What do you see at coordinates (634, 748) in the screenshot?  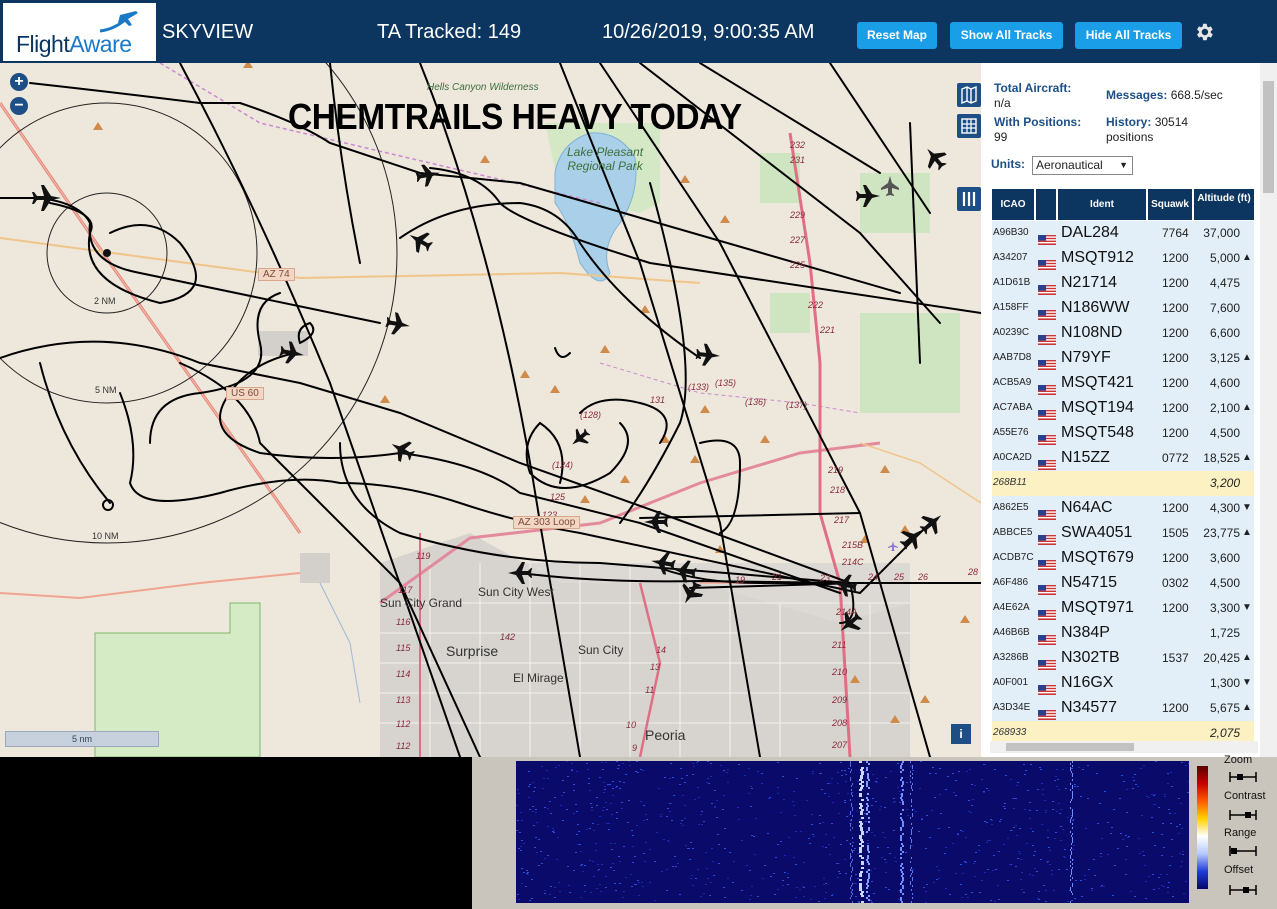 I see `svg-text: 9` at bounding box center [634, 748].